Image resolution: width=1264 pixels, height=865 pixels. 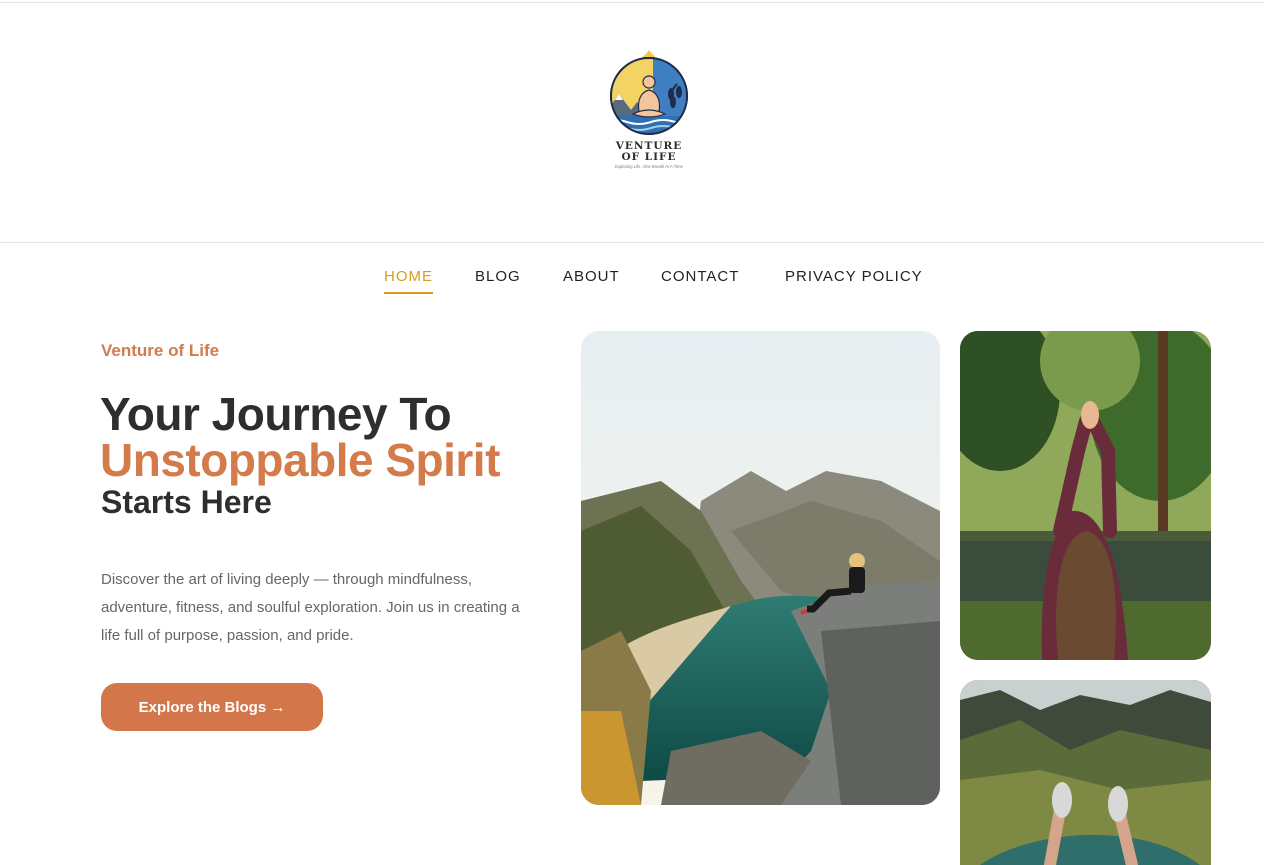 What do you see at coordinates (300, 460) in the screenshot?
I see `hero-headline-line2: Unstoppable Spirit` at bounding box center [300, 460].